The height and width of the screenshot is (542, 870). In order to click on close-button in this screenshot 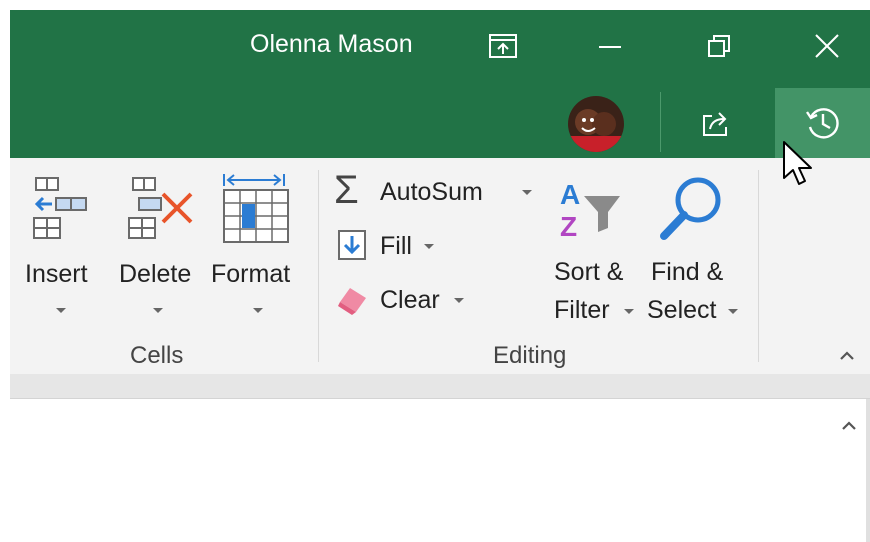, I will do `click(827, 46)`.